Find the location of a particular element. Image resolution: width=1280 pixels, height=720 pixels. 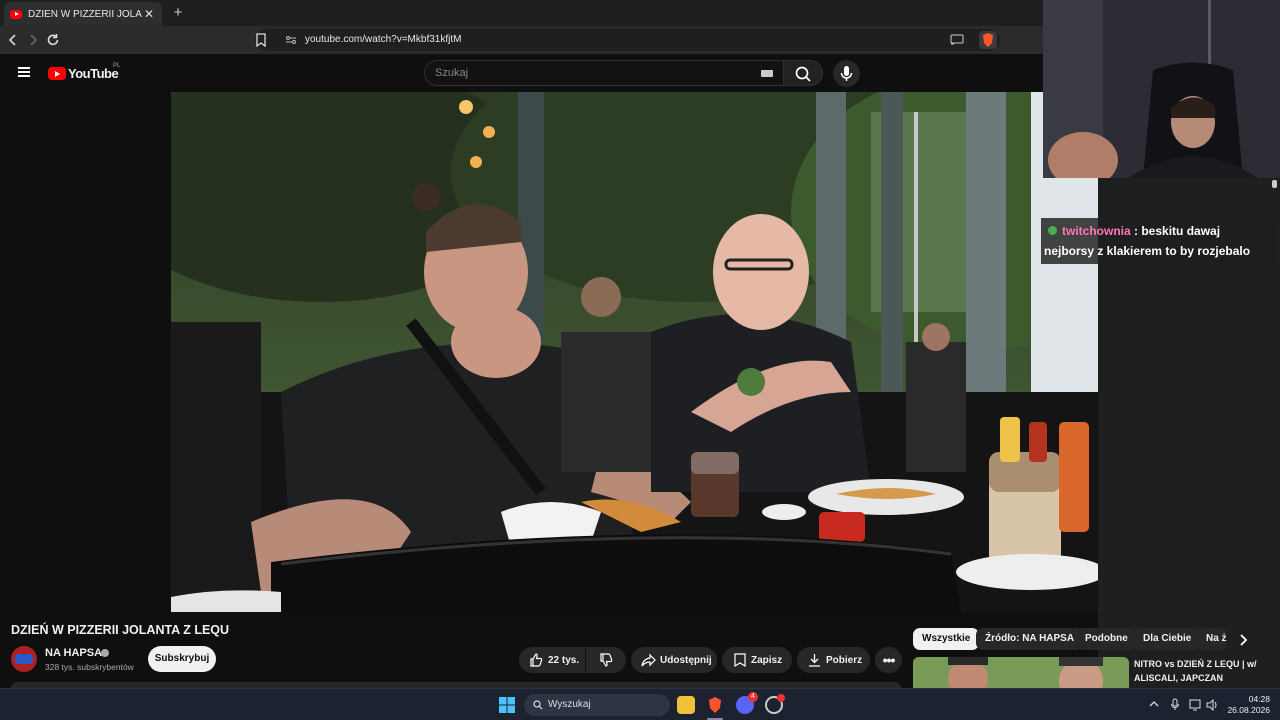

like-count: 22 tys. is located at coordinates (564, 660).